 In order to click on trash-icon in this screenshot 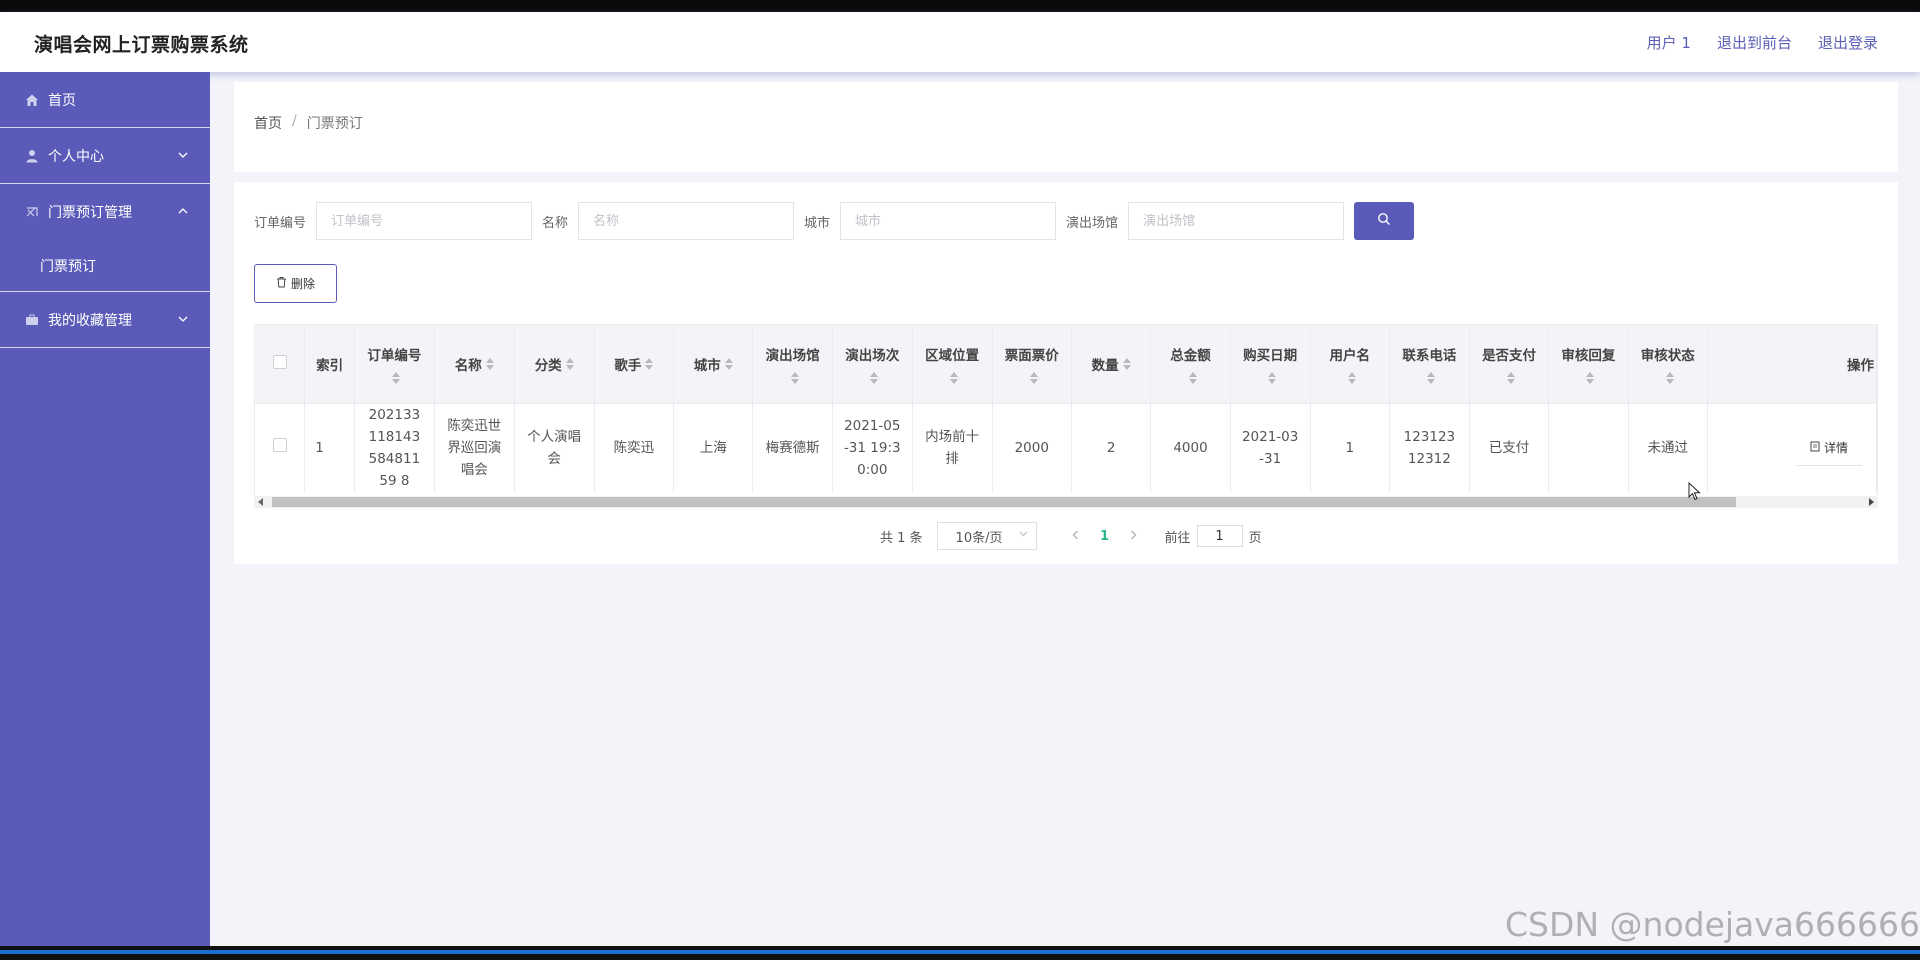, I will do `click(281, 283)`.